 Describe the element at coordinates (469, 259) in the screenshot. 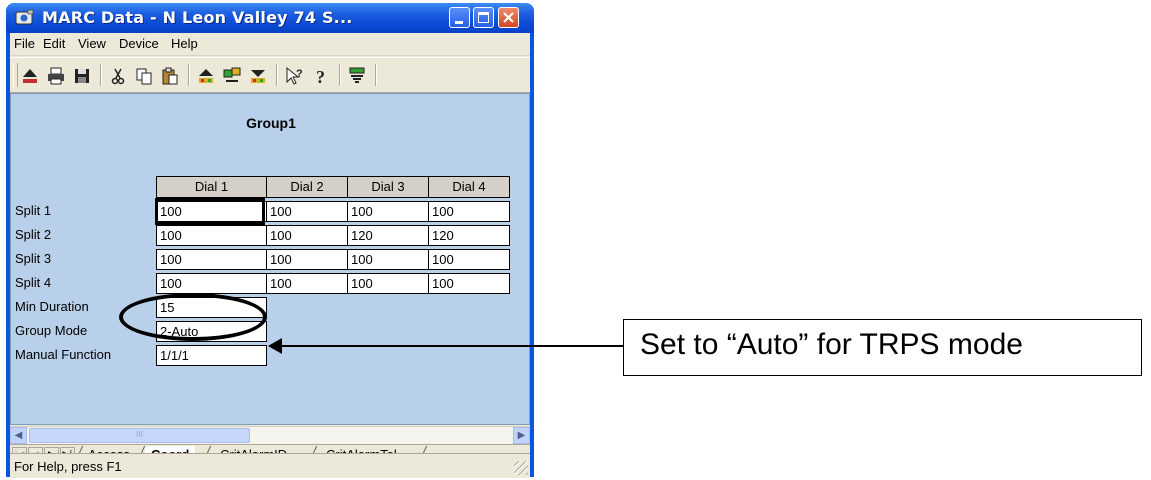

I see `grid-cell-split-3-dial-4: 100` at that location.